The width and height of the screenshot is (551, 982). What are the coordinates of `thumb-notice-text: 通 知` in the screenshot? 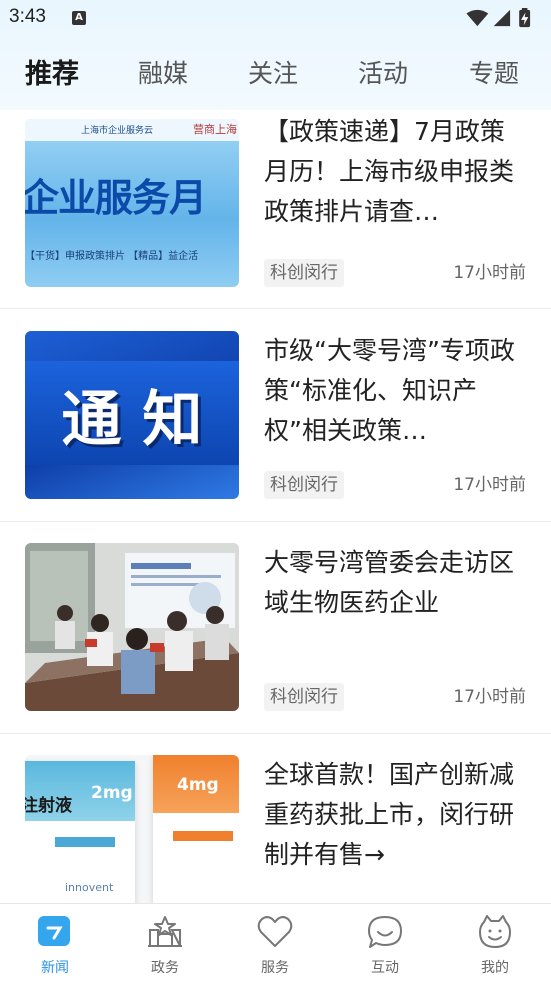 It's located at (132, 420).